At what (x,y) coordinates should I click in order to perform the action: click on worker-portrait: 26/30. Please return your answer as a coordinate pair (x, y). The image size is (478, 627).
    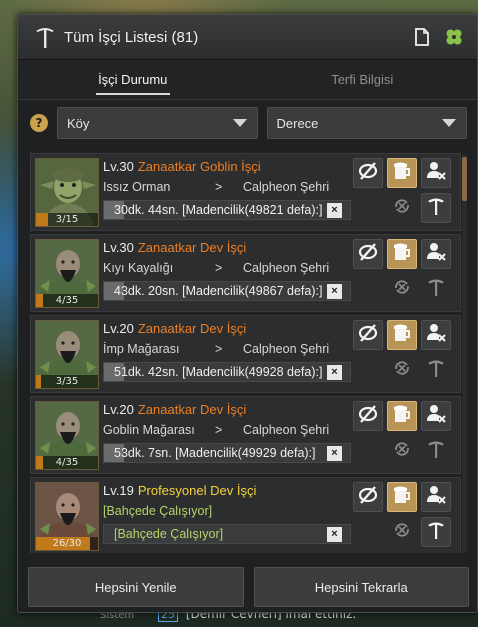
    Looking at the image, I should click on (67, 516).